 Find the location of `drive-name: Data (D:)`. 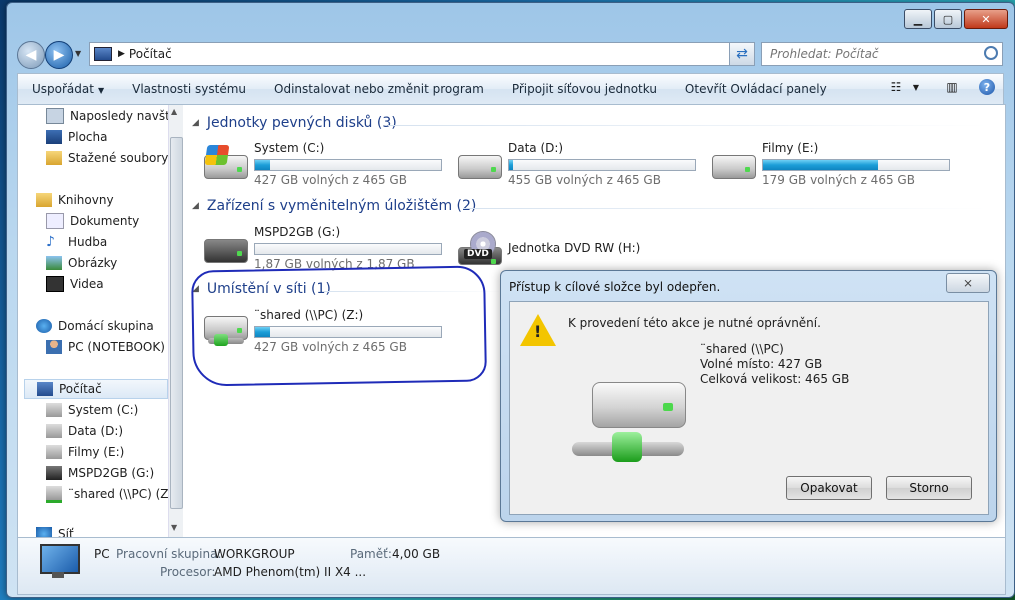

drive-name: Data (D:) is located at coordinates (536, 148).